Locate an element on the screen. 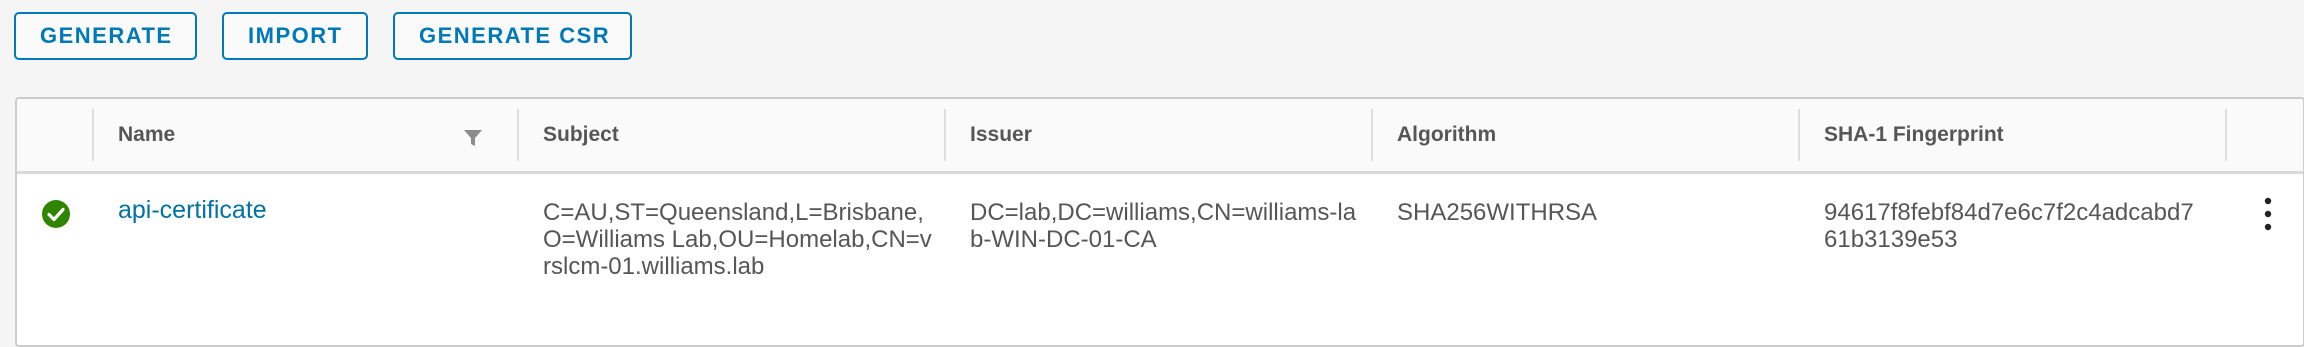  column-header-subject: Subject is located at coordinates (731, 135).